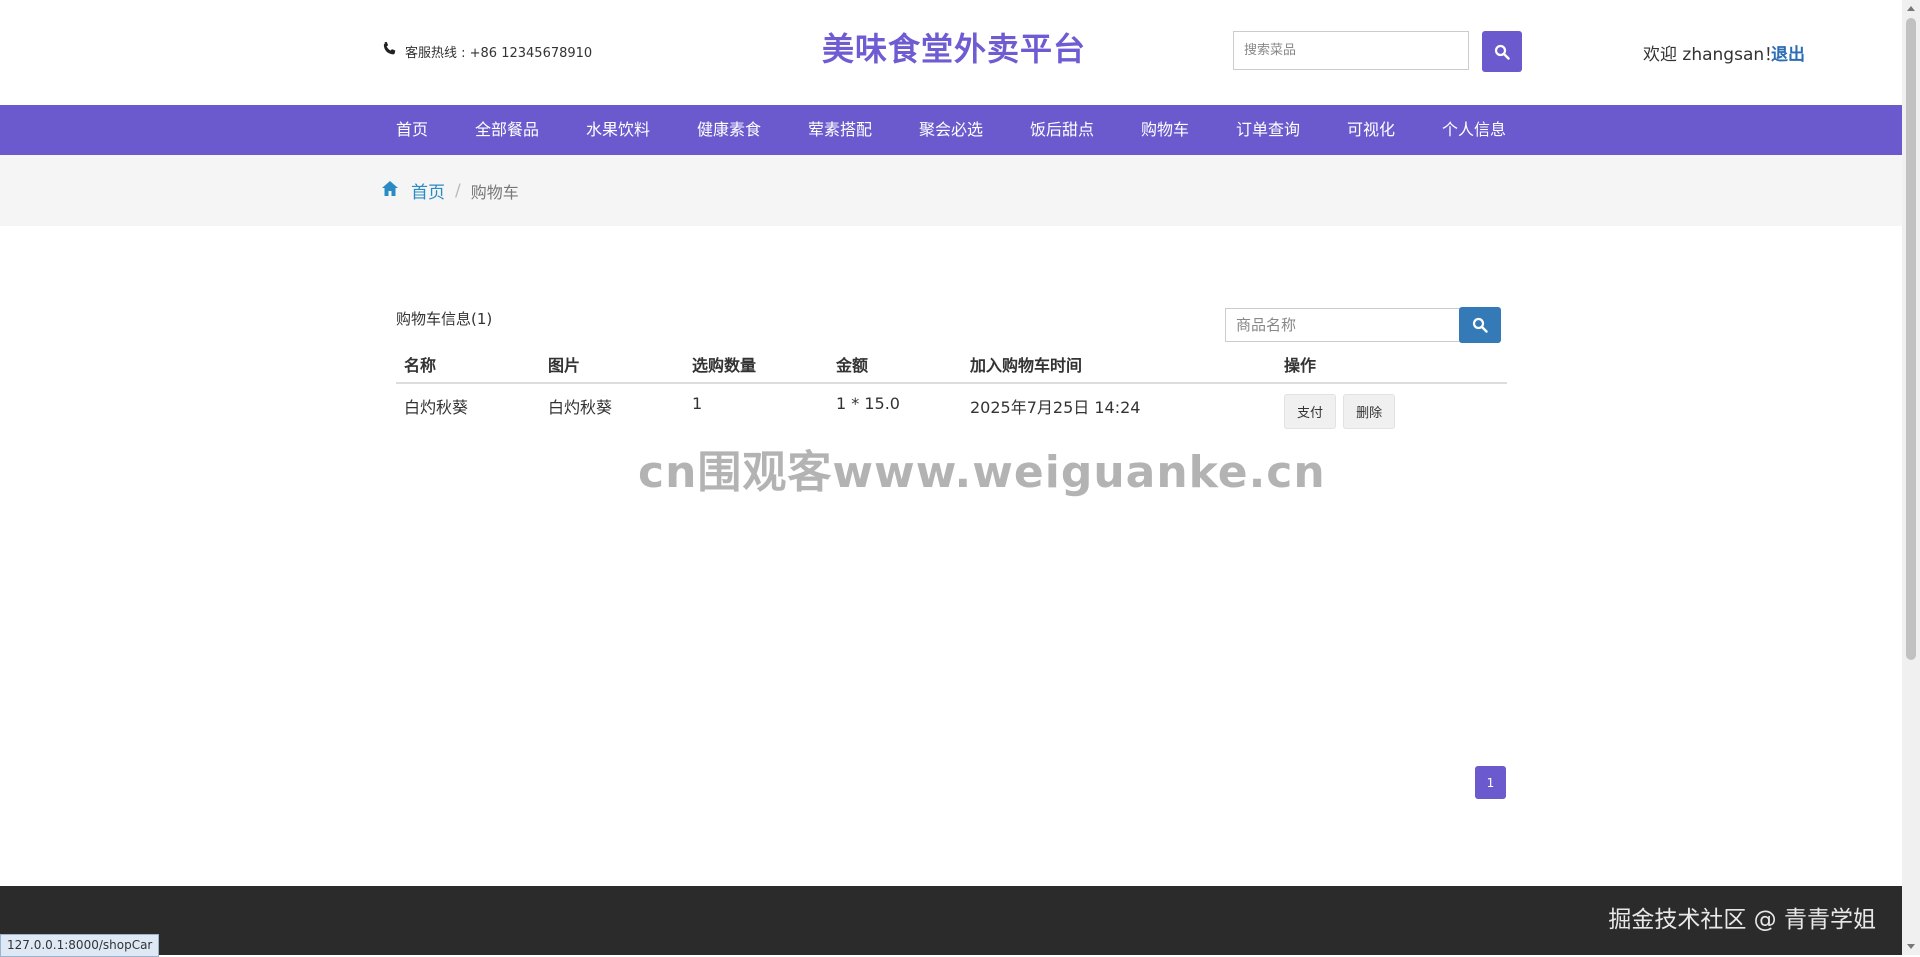 The image size is (1920, 957). Describe the element at coordinates (1268, 130) in the screenshot. I see `nav-item-orders: 订单查询` at that location.